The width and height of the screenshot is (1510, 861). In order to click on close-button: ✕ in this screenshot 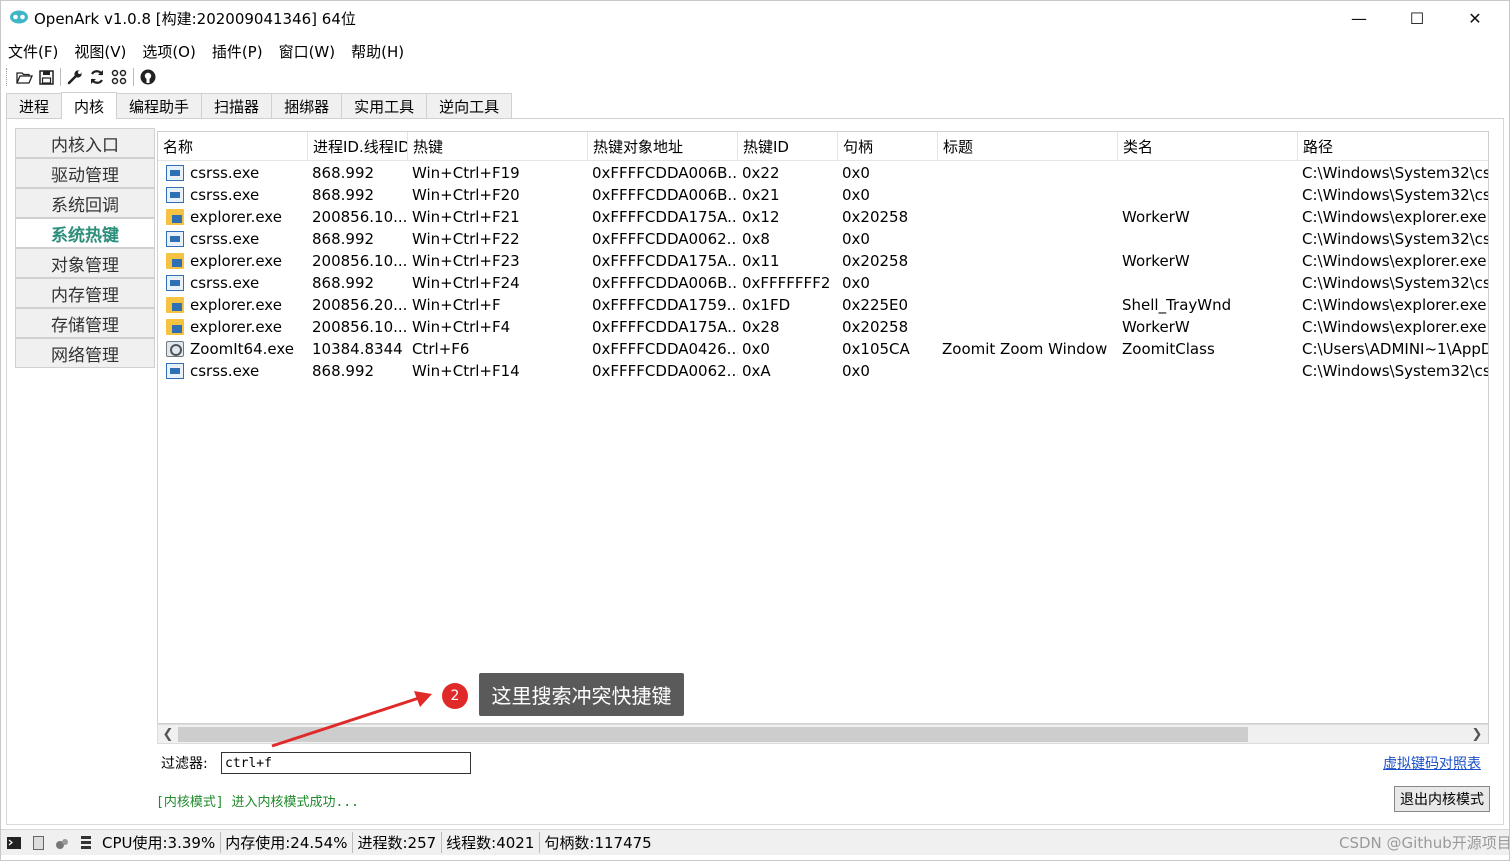, I will do `click(1475, 18)`.